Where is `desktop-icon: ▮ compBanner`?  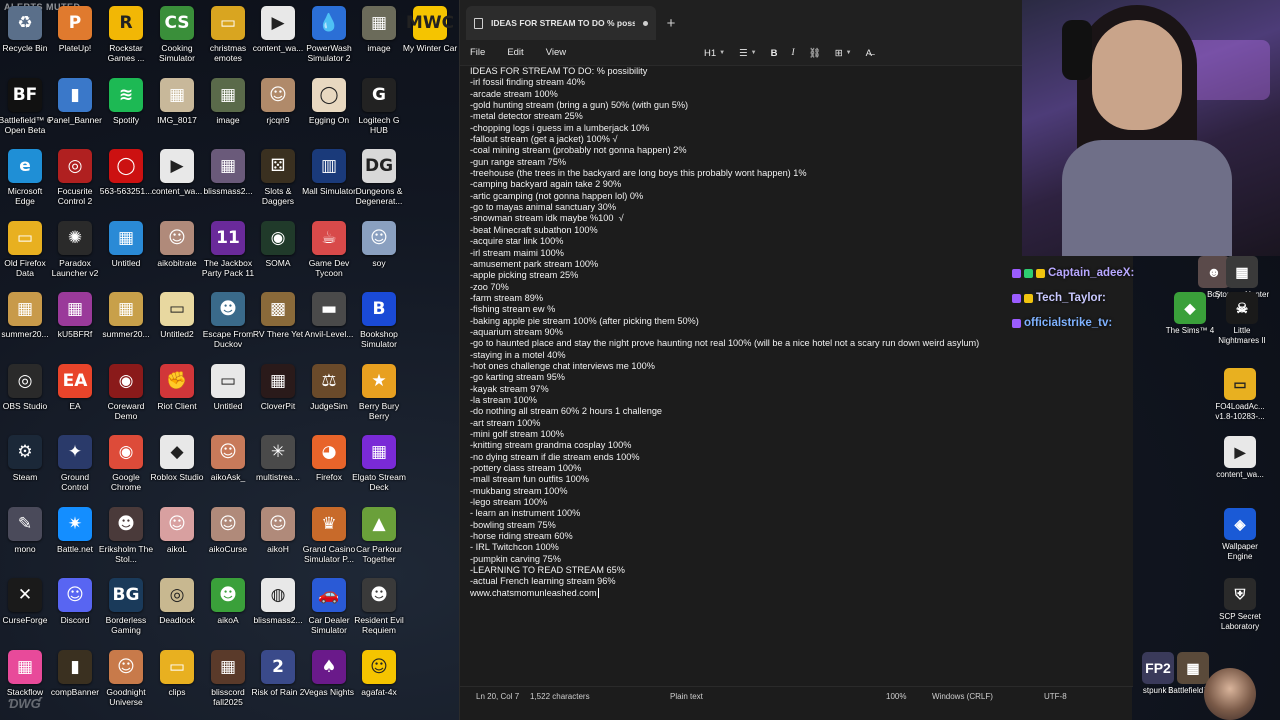
desktop-icon: ▮ compBanner is located at coordinates (75, 679).